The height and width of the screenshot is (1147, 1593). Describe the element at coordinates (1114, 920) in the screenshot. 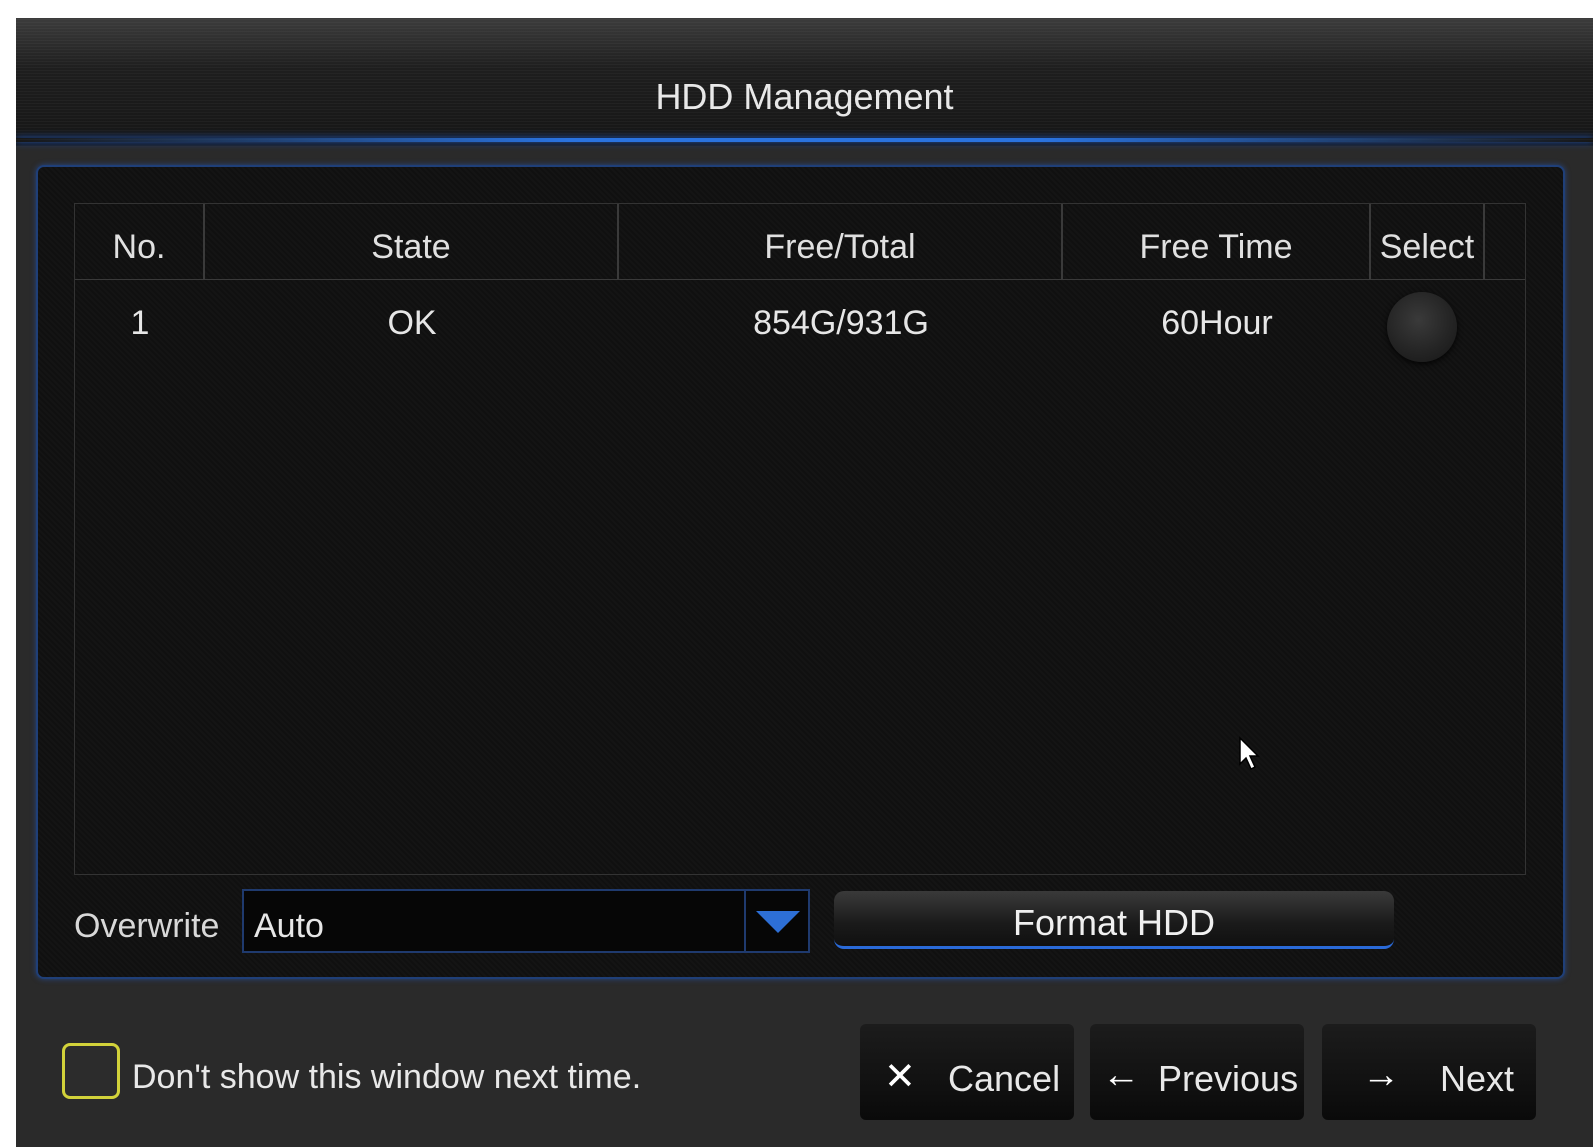

I see `format-hdd-button: Format HDD` at that location.